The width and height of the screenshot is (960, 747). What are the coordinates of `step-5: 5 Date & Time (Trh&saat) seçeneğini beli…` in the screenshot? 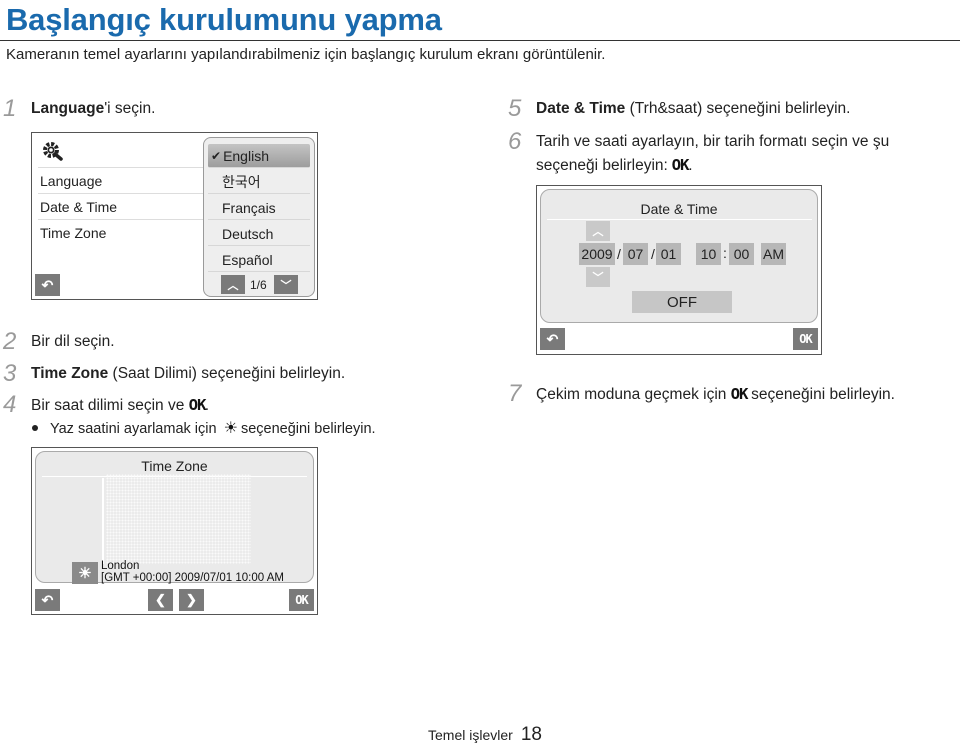 It's located at (679, 108).